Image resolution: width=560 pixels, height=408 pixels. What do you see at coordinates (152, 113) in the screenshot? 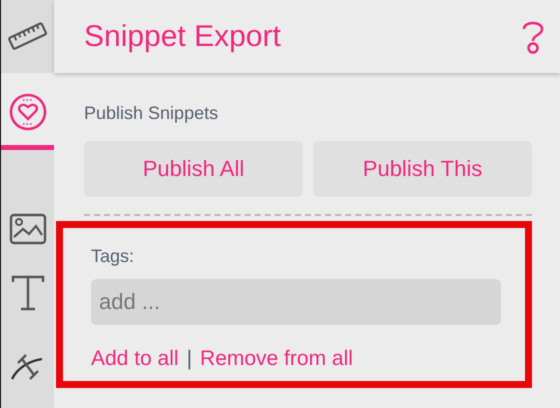
I see `section-heading: Publish Snippets` at bounding box center [152, 113].